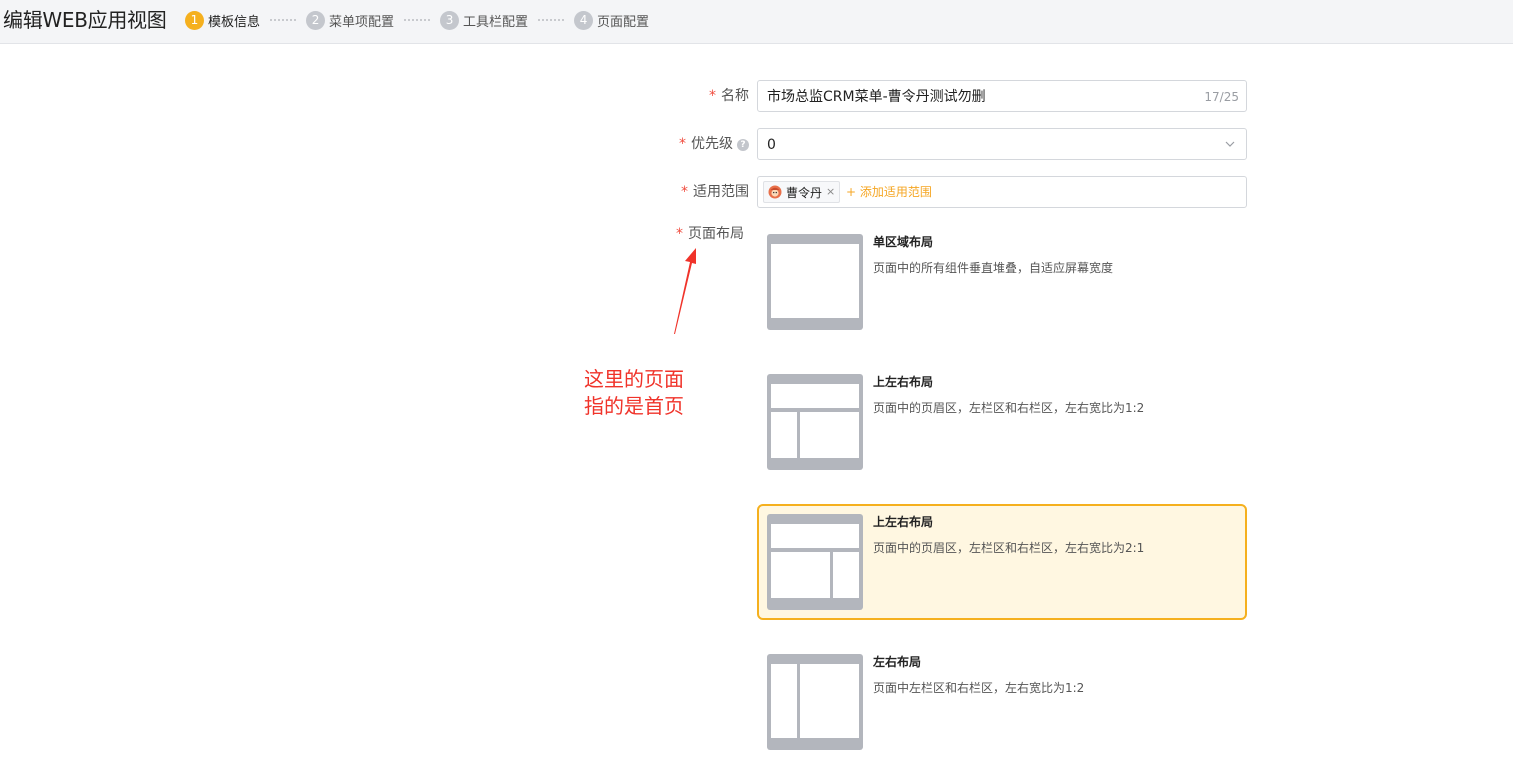  I want to click on page-header: 编辑WEB应用视图 1 模板信息 2 菜单项配置 3 工具栏配置 4 页面配置, so click(756, 22).